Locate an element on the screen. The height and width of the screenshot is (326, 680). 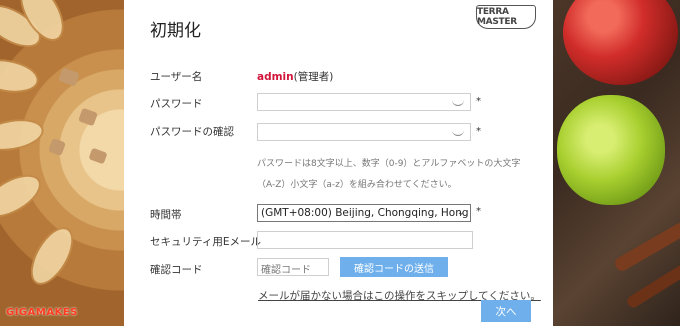
password-input is located at coordinates (364, 102).